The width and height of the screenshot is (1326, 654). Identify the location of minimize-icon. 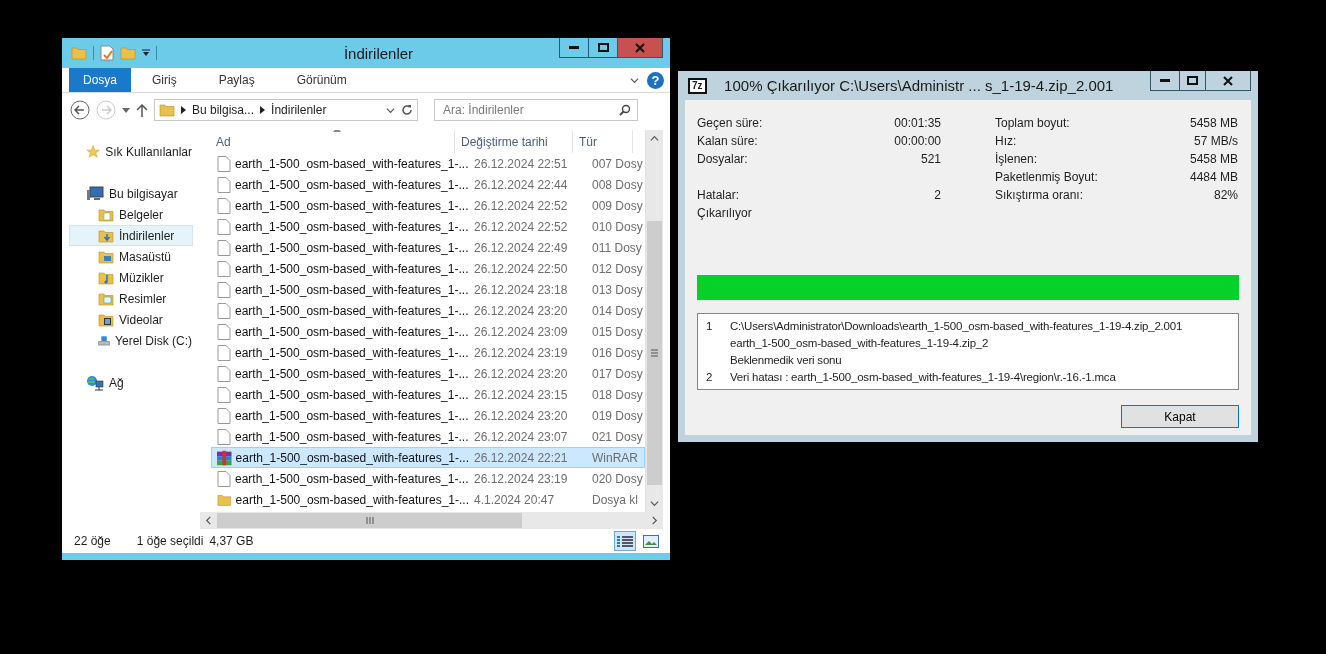
(1165, 80).